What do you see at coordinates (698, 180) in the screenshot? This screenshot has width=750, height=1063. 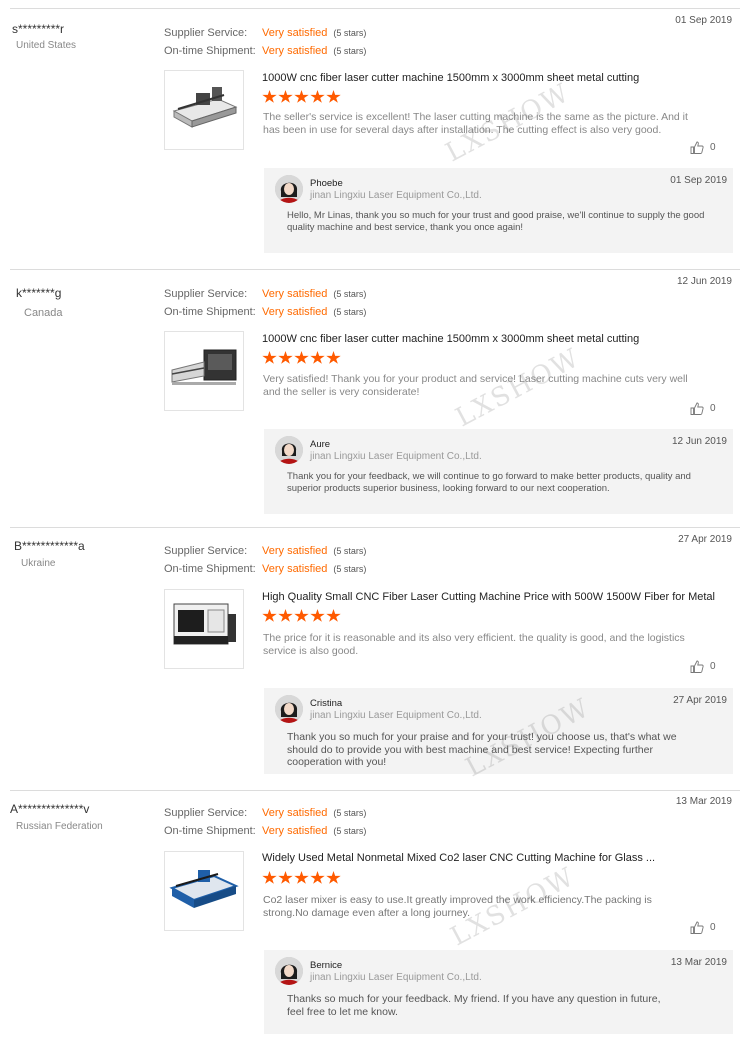 I see `reply-date: 01 Sep 2019` at bounding box center [698, 180].